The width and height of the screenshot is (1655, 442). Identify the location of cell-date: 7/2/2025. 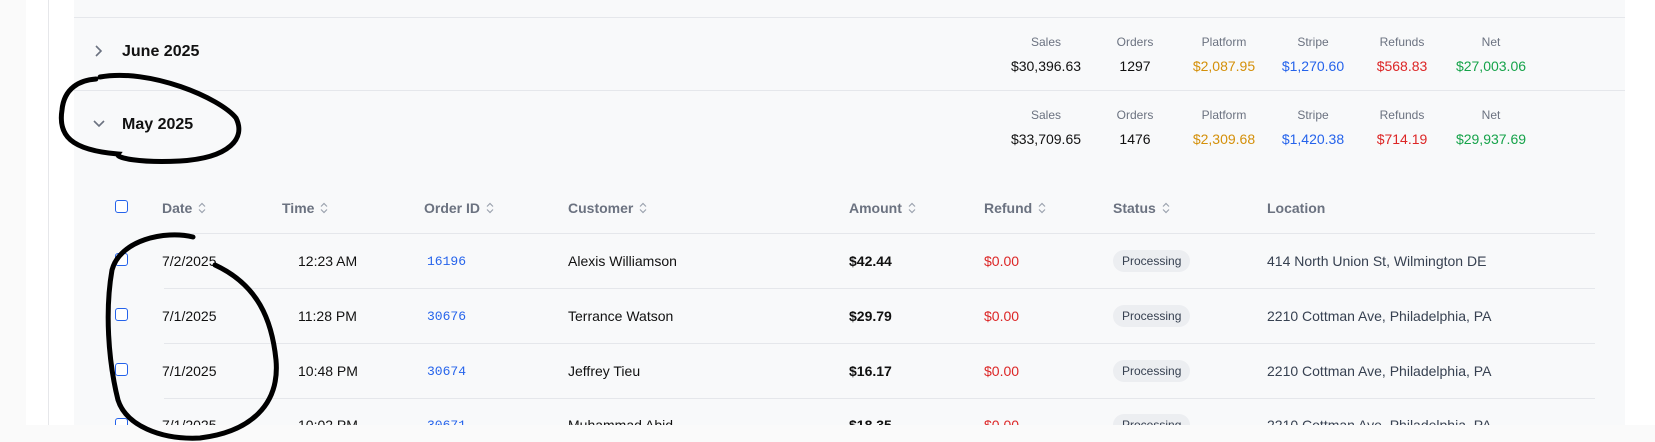
(189, 261).